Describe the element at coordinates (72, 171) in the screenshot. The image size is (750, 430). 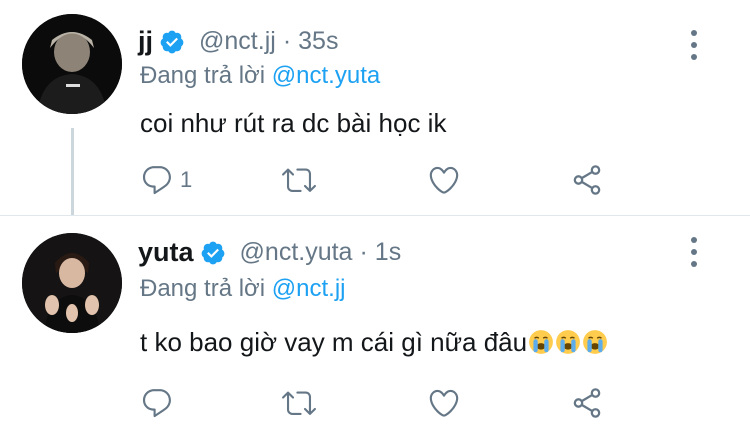
I see `thread-line` at that location.